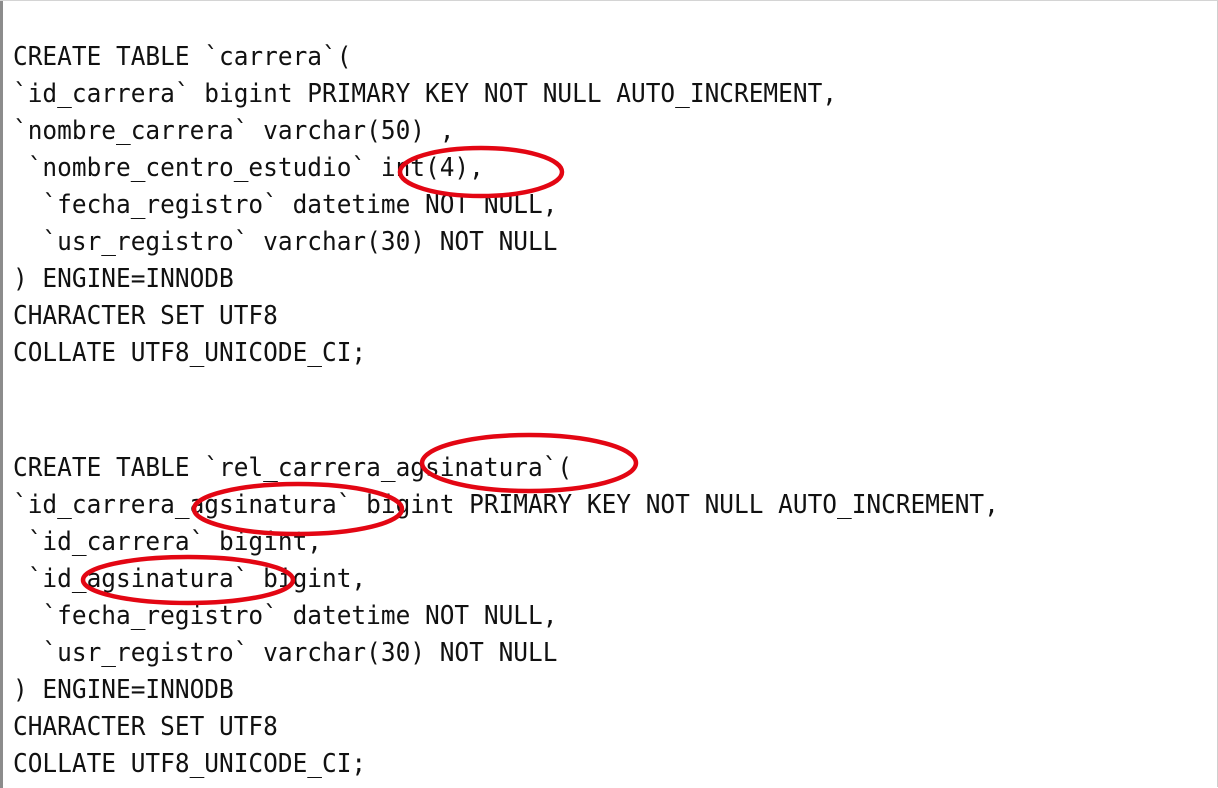  What do you see at coordinates (234, 131) in the screenshot?
I see `code-line: `nombre_carrera` varchar(50) ,` at bounding box center [234, 131].